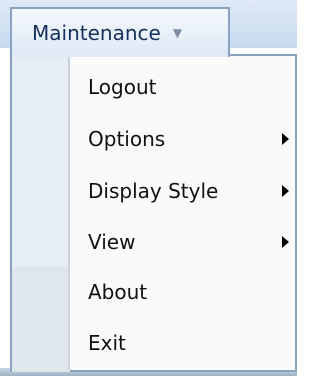  I want to click on menu-item-exit: Exit, so click(182, 343).